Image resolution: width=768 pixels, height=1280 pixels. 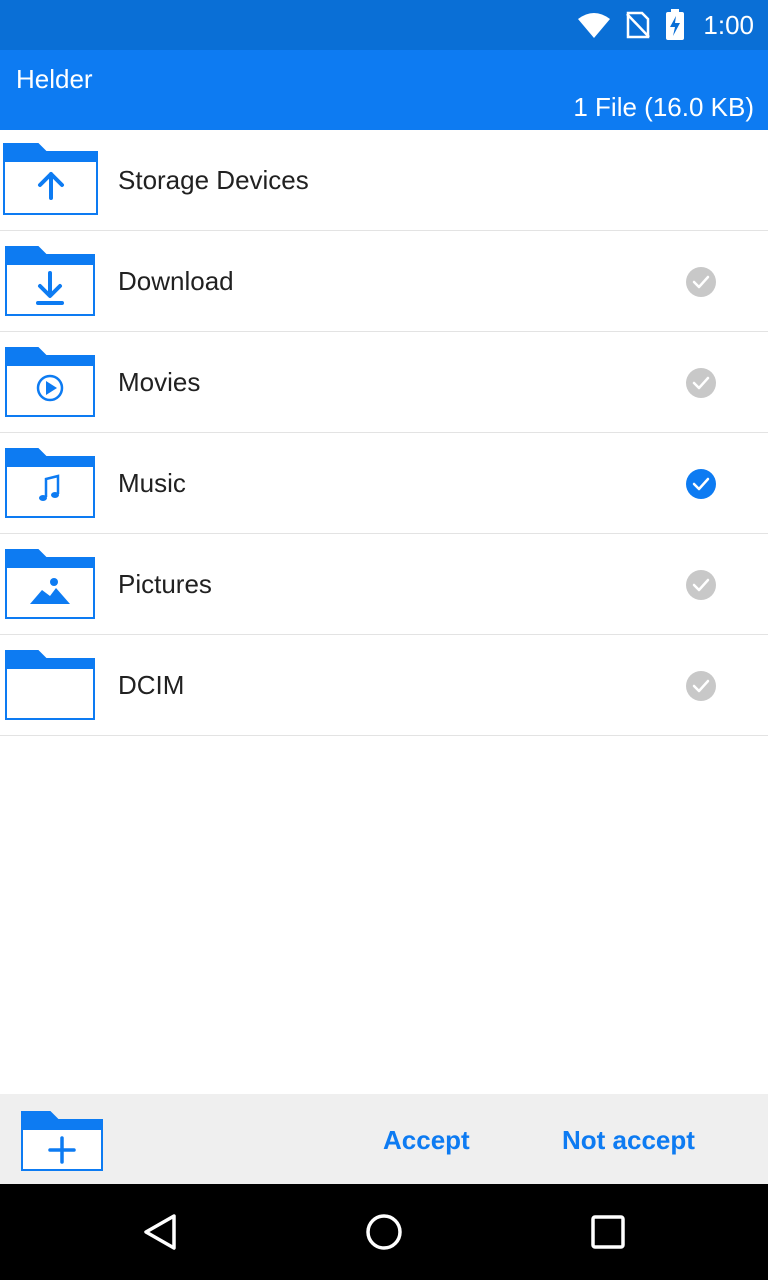 I want to click on app-title: Helder, so click(x=54, y=79).